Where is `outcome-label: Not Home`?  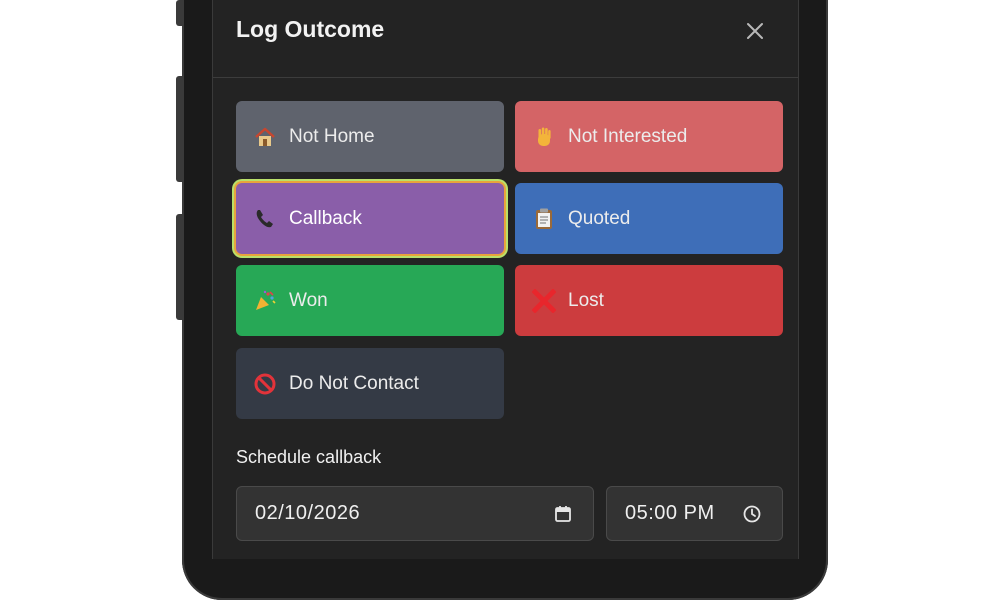
outcome-label: Not Home is located at coordinates (332, 136).